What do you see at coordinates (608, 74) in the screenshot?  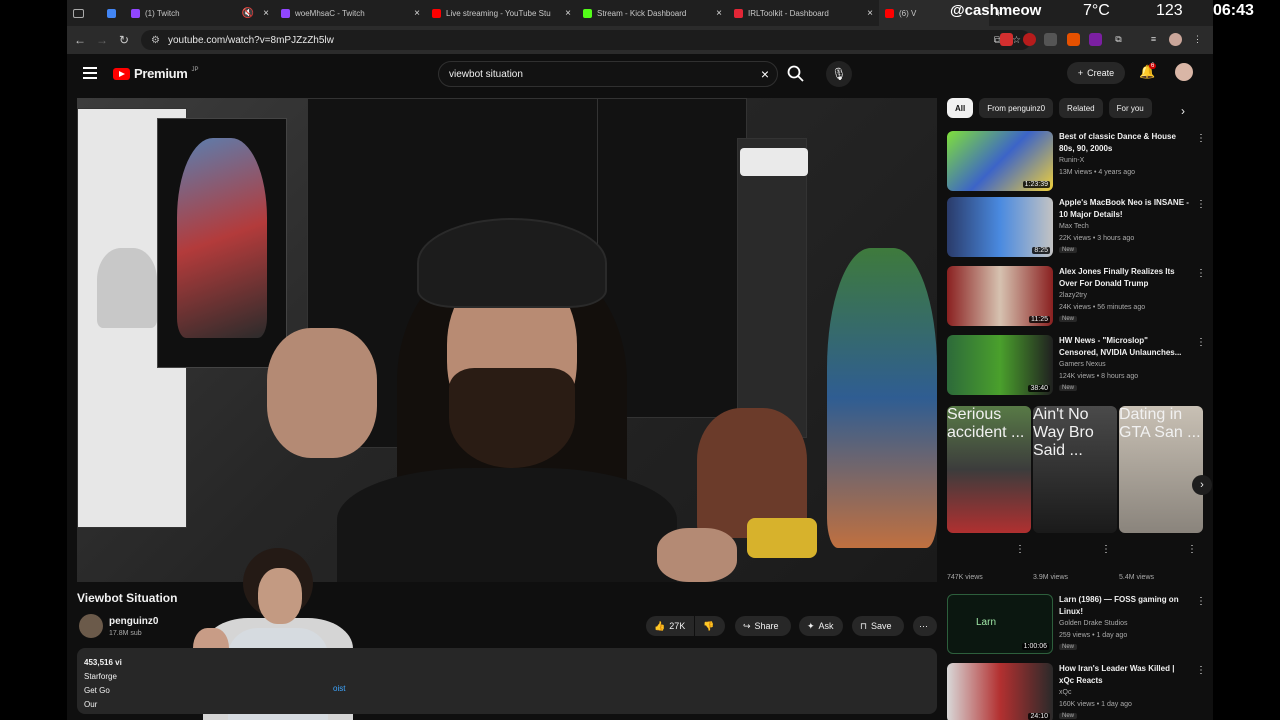 I see `search-input: viewbot situation ×` at bounding box center [608, 74].